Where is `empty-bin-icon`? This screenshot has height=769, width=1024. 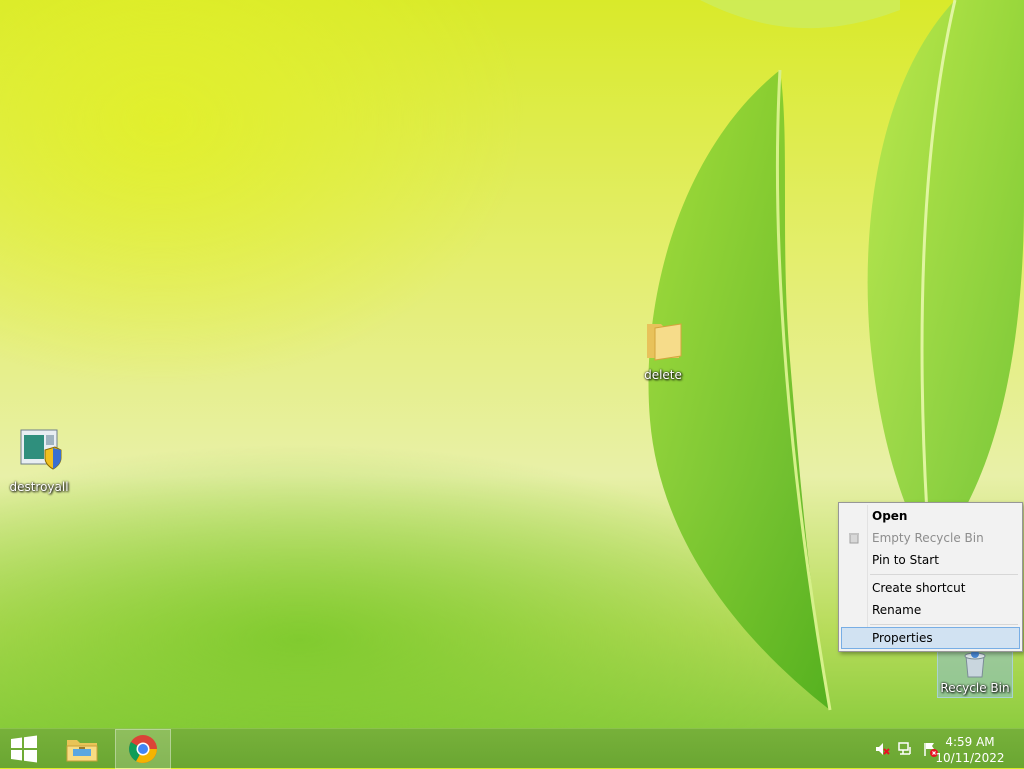 empty-bin-icon is located at coordinates (854, 538).